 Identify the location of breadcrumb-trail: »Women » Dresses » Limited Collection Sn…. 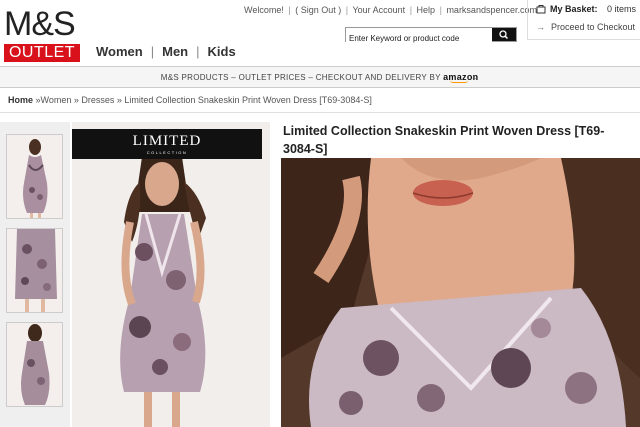
(202, 100).